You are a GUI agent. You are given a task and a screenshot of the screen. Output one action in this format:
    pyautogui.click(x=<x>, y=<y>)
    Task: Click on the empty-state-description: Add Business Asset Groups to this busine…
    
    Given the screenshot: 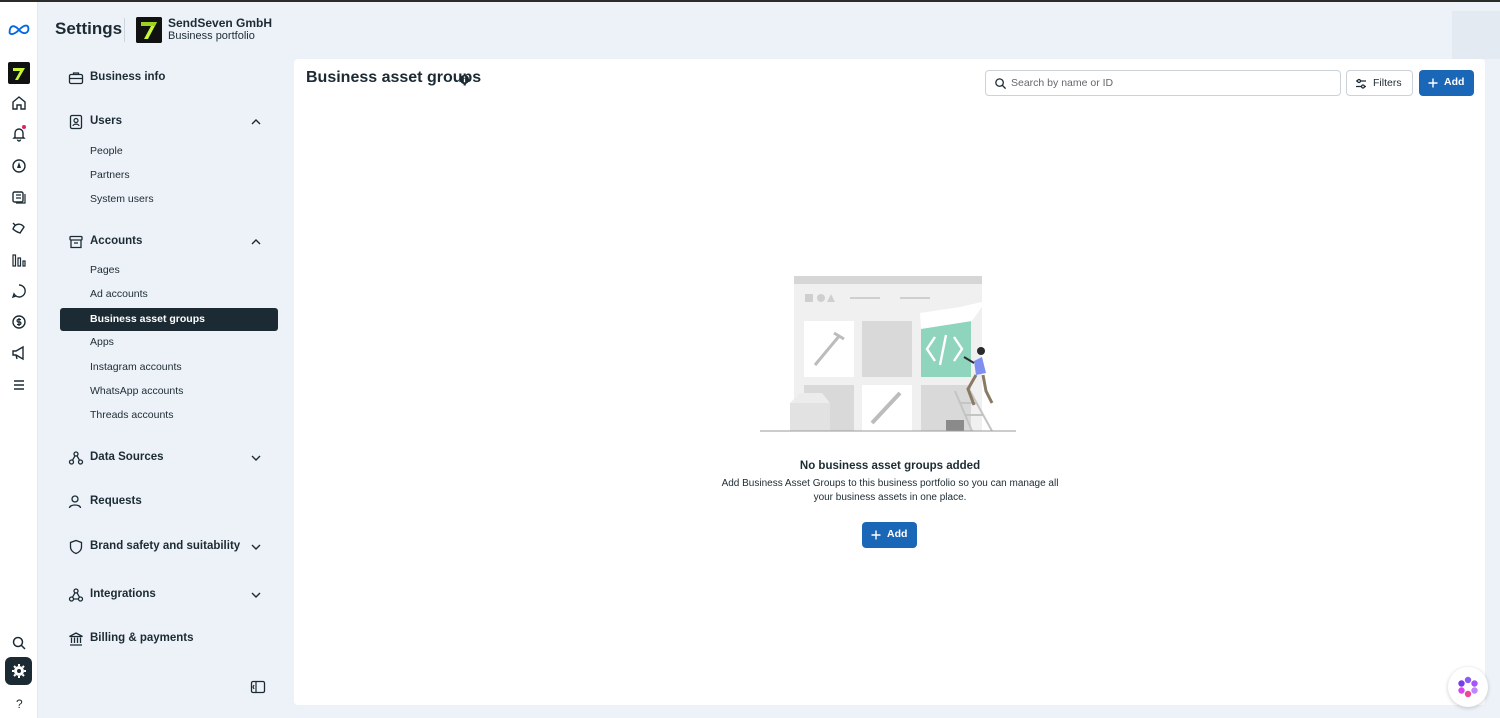 What is the action you would take?
    pyautogui.click(x=890, y=490)
    